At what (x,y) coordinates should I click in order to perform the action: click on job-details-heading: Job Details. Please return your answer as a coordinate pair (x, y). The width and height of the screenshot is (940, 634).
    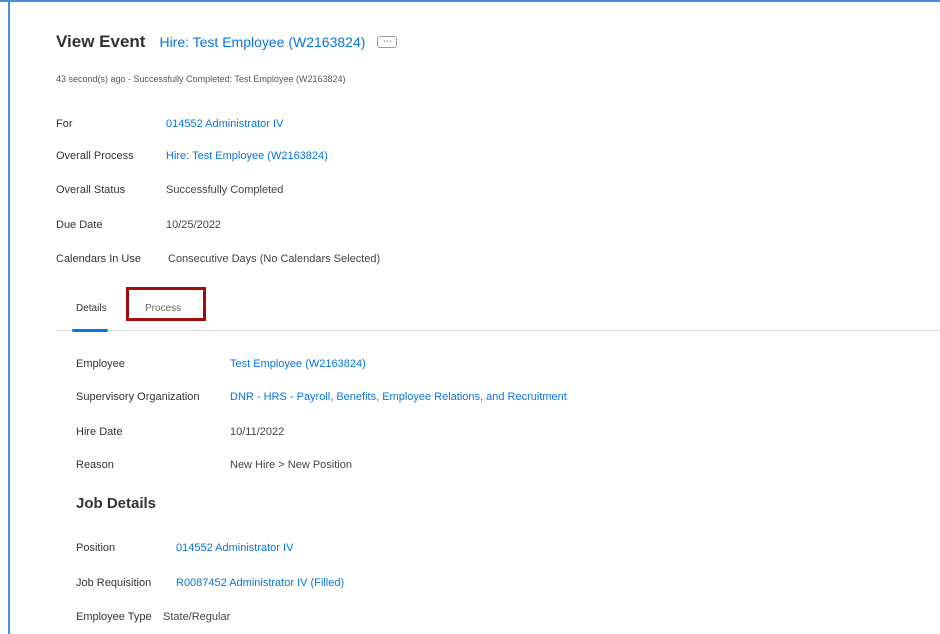
    Looking at the image, I should click on (116, 503).